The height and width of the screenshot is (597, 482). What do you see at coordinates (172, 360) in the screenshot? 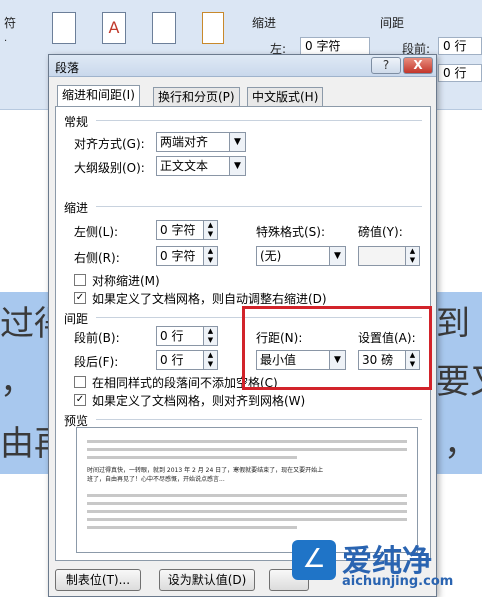
I see `spacing-after-value: 0 行` at bounding box center [172, 360].